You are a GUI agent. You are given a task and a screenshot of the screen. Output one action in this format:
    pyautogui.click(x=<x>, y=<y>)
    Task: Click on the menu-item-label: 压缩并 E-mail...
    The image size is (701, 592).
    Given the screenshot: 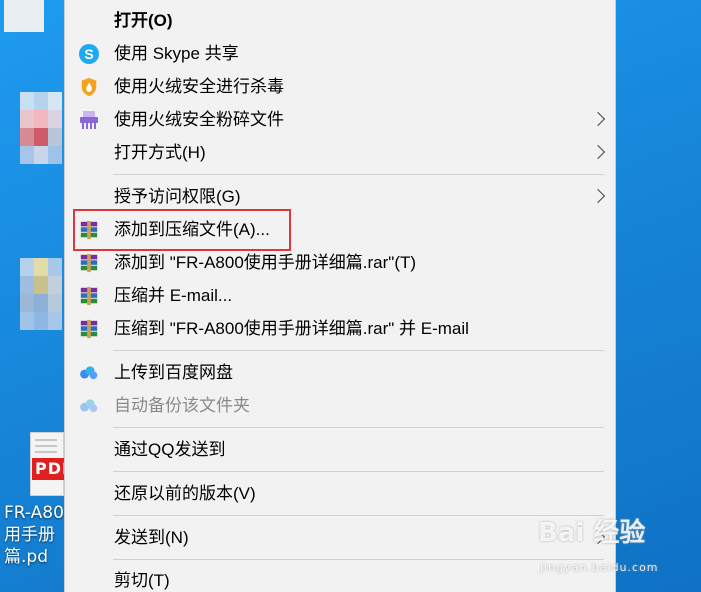 What is the action you would take?
    pyautogui.click(x=173, y=295)
    